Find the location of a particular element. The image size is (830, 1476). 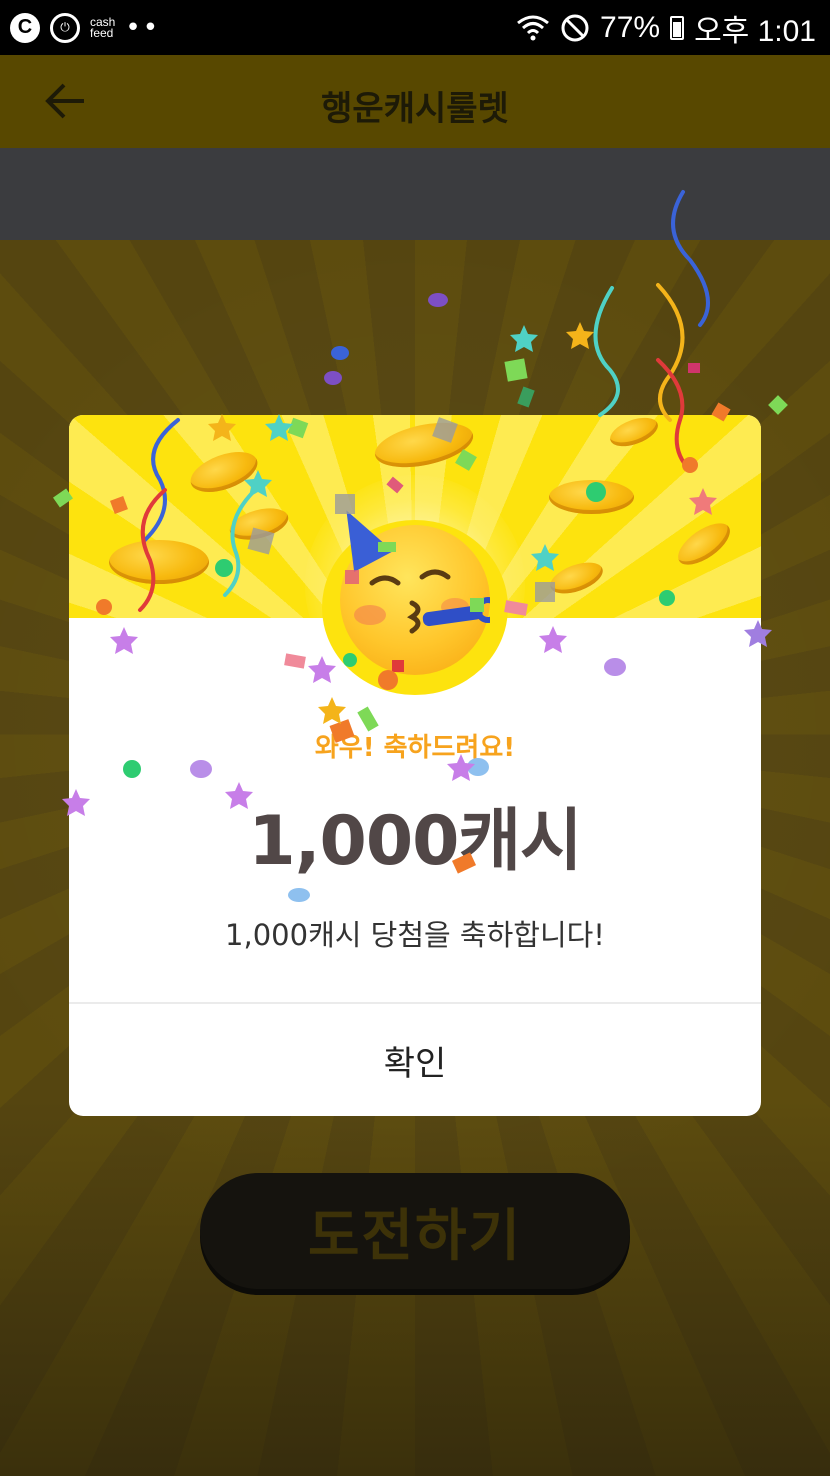

wifi-icon is located at coordinates (533, 27).